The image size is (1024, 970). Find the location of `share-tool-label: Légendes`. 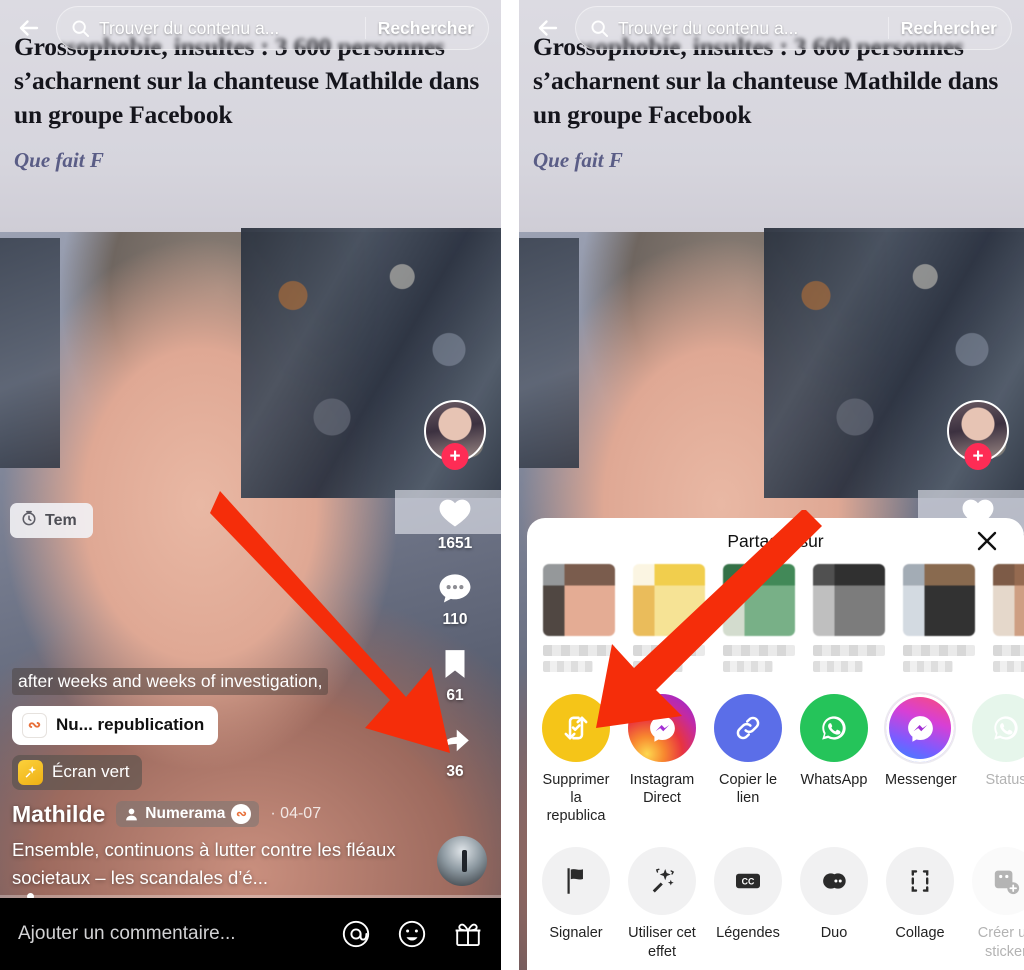

share-tool-label: Légendes is located at coordinates (748, 933).